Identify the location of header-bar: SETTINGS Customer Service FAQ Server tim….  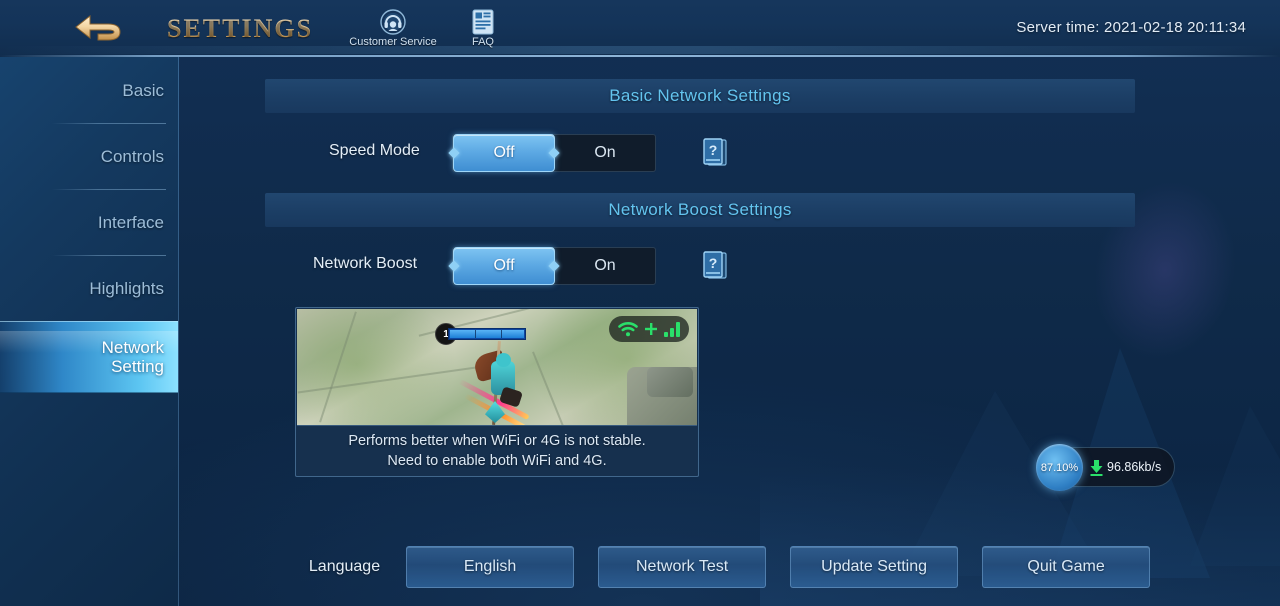
(640, 28).